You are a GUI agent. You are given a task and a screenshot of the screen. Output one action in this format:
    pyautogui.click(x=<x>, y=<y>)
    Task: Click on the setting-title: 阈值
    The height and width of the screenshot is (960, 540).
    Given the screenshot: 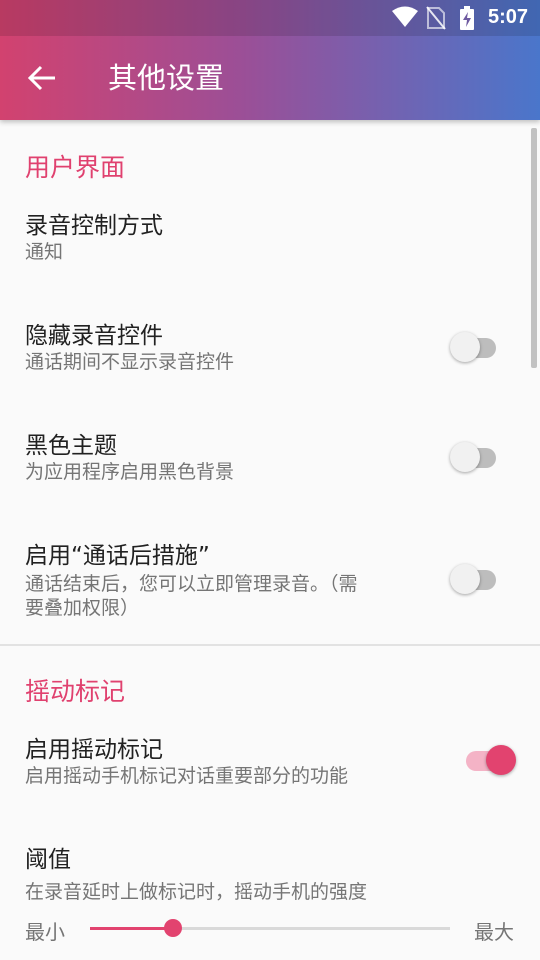 What is the action you would take?
    pyautogui.click(x=48, y=860)
    